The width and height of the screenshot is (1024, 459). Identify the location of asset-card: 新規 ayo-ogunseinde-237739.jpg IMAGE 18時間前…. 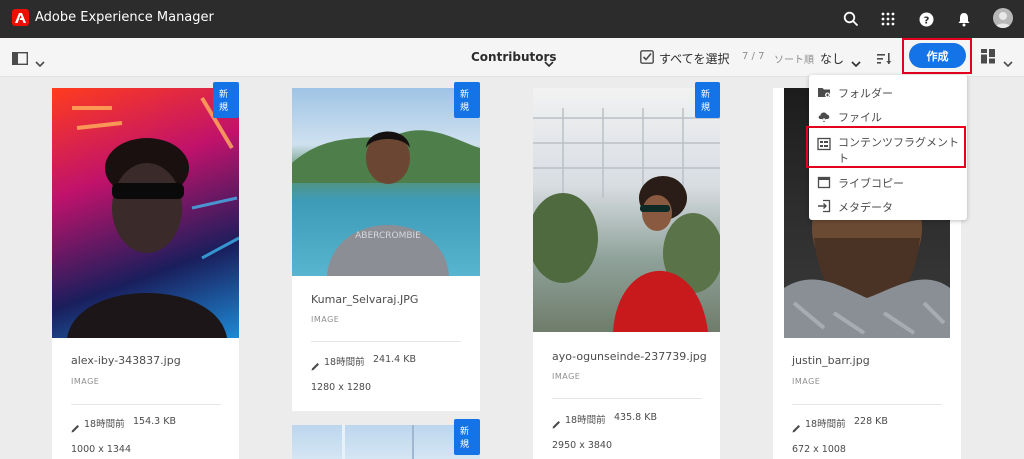
(626, 270).